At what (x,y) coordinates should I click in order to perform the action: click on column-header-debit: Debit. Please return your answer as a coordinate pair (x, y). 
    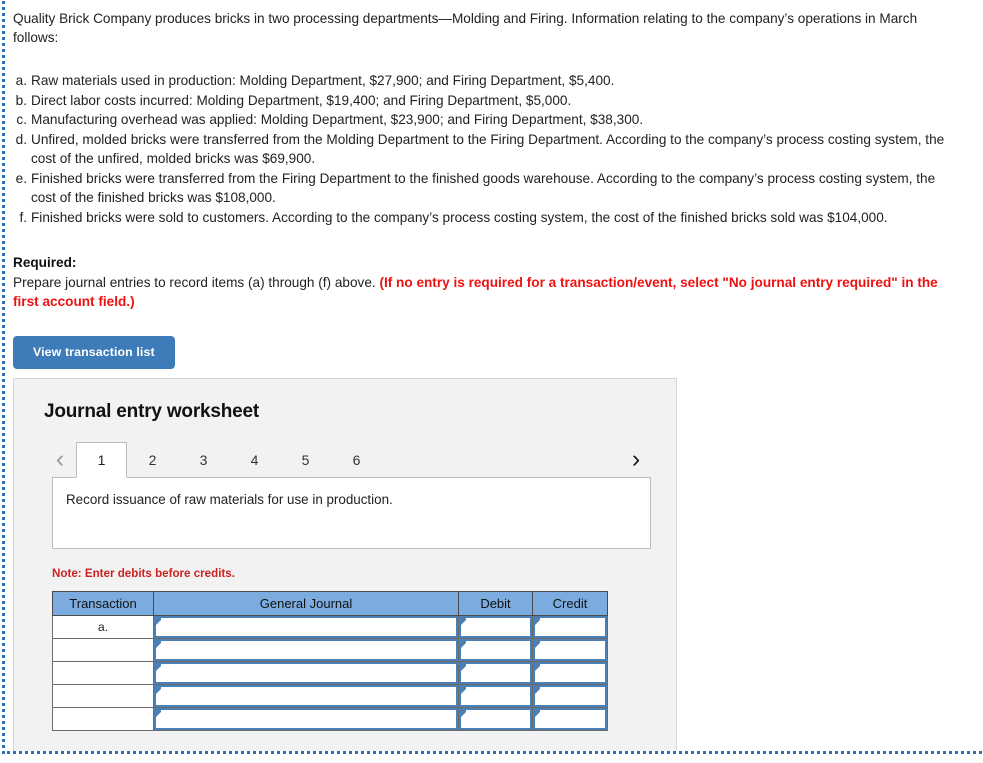
    Looking at the image, I should click on (495, 603).